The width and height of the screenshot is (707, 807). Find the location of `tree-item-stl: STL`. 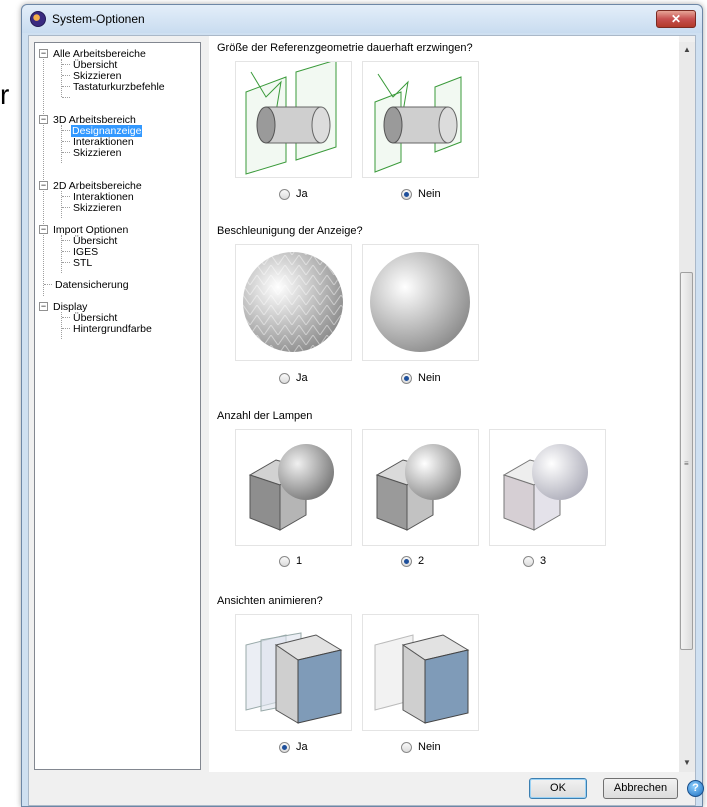

tree-item-stl: STL is located at coordinates (82, 263).